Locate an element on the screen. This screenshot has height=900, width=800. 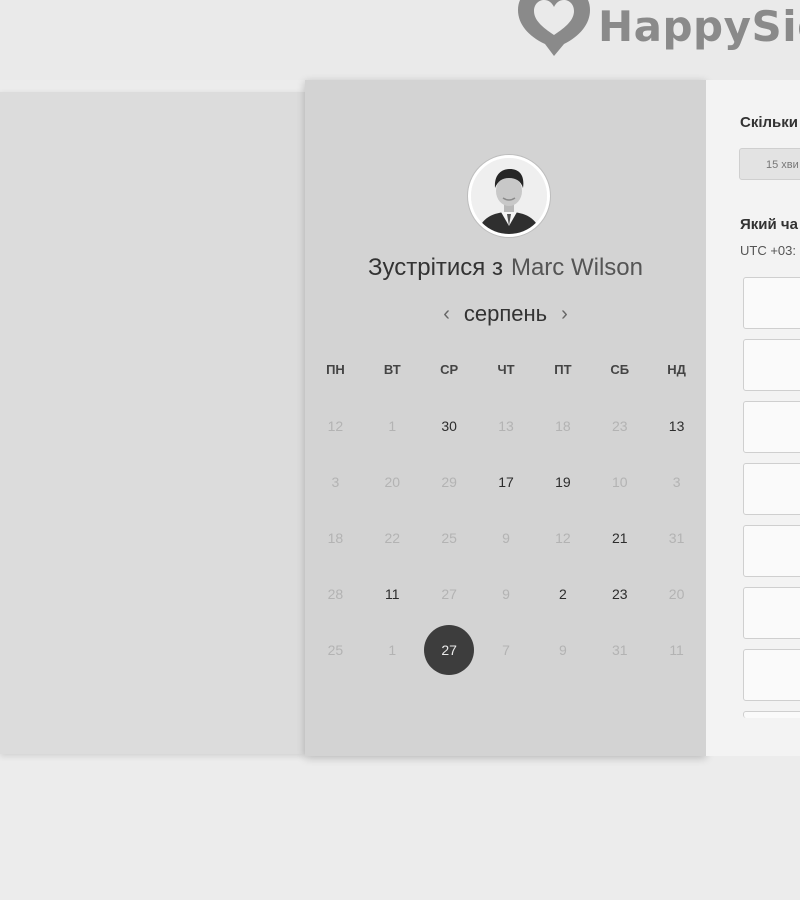
weekday-label: ПН is located at coordinates (335, 369).